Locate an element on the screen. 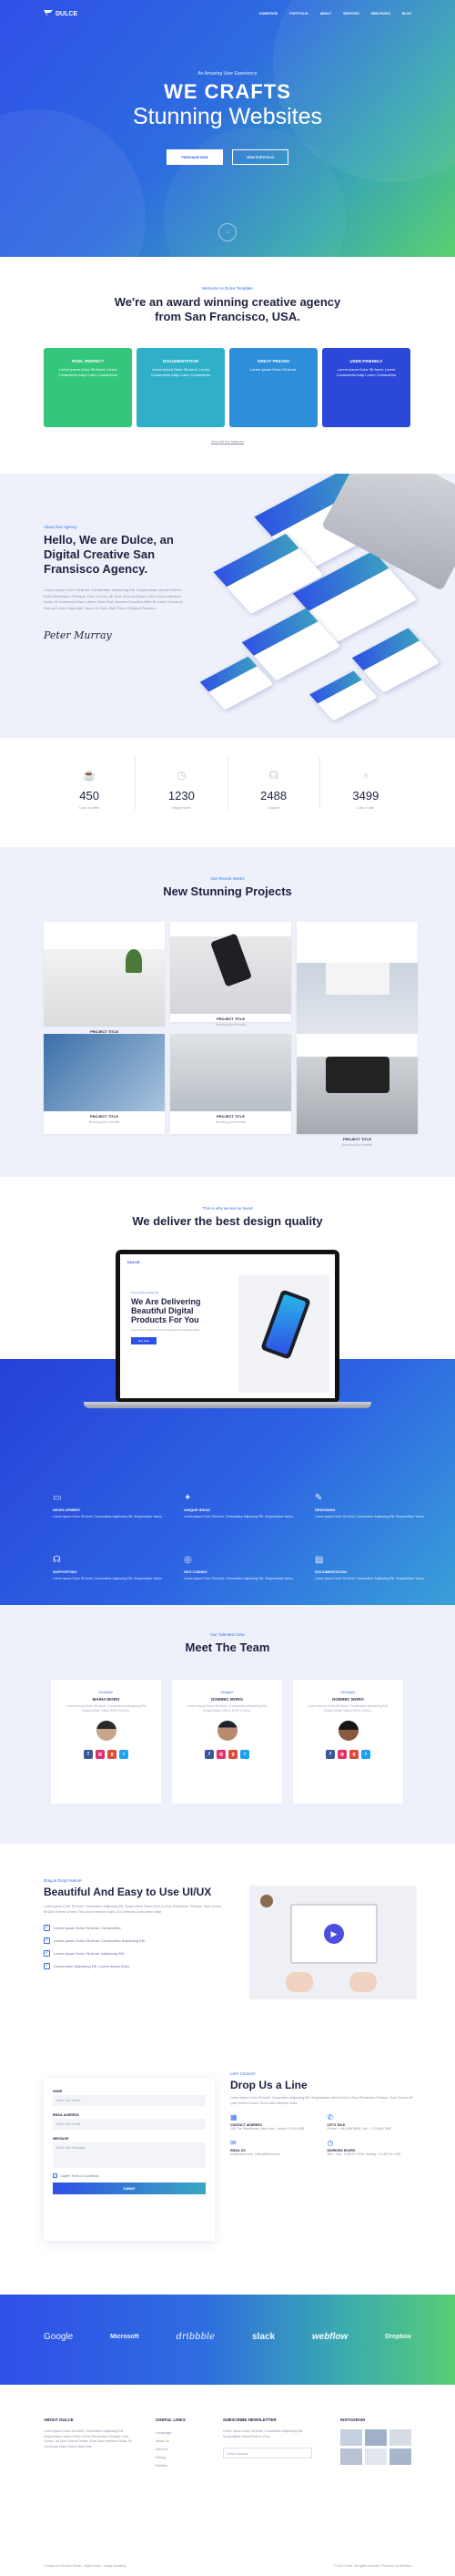 This screenshot has height=2576, width=455. screen-buy-button: Buy Now is located at coordinates (144, 1341).